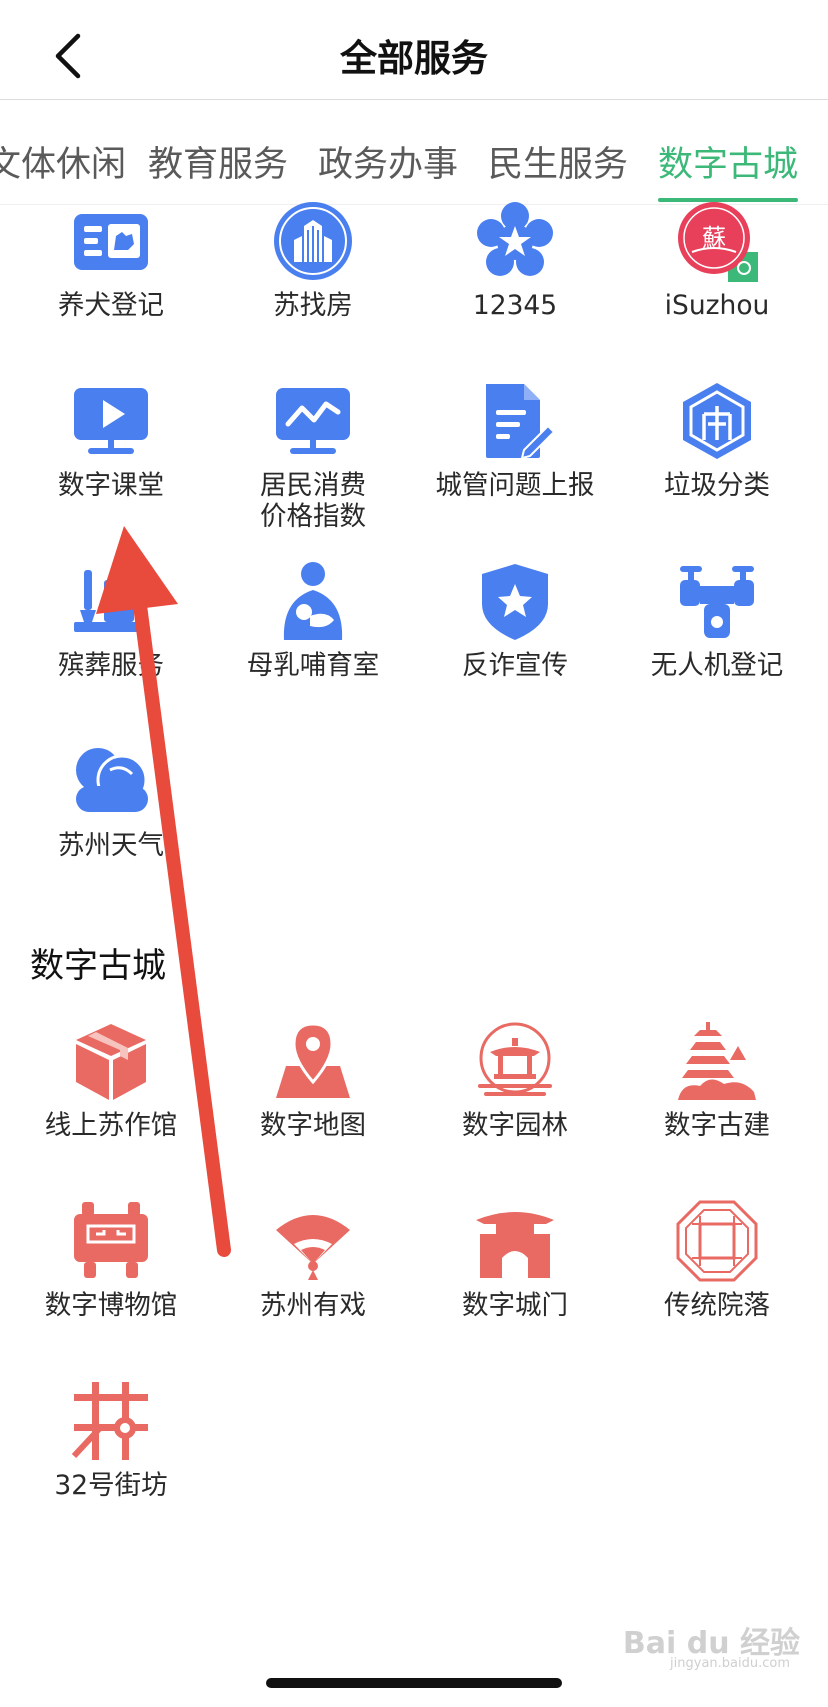  I want to click on page-title: 全部服务, so click(414, 58).